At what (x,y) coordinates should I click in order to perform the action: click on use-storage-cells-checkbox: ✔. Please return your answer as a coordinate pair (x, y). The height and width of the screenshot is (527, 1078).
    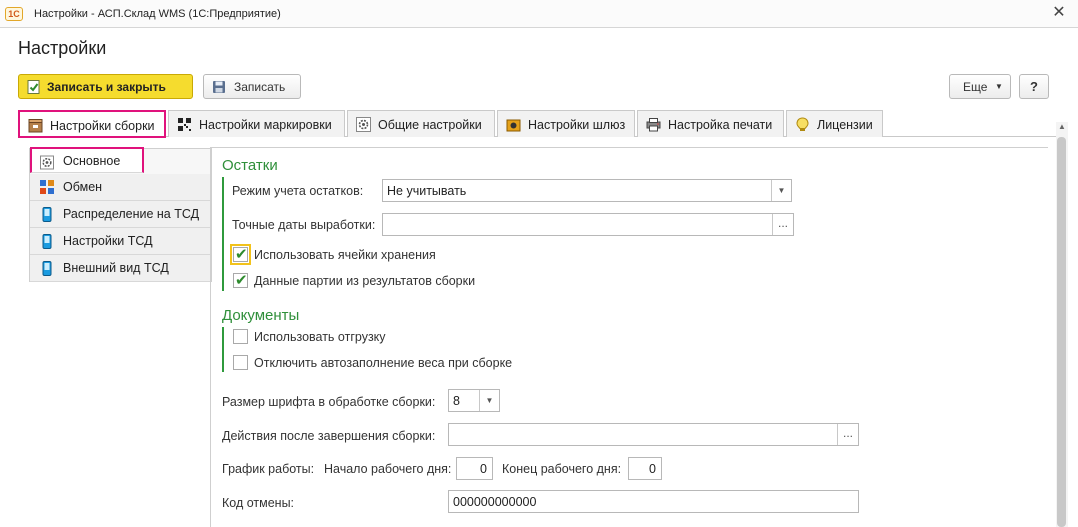
    Looking at the image, I should click on (240, 254).